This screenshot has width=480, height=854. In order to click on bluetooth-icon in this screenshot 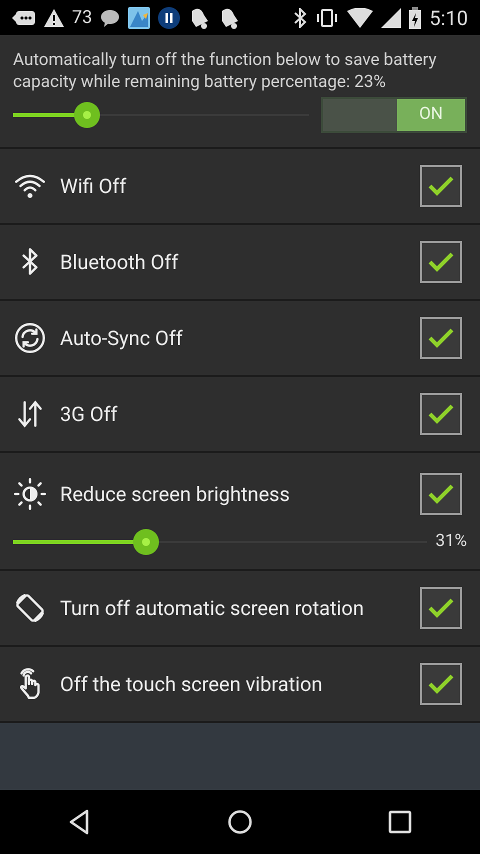, I will do `click(300, 18)`.